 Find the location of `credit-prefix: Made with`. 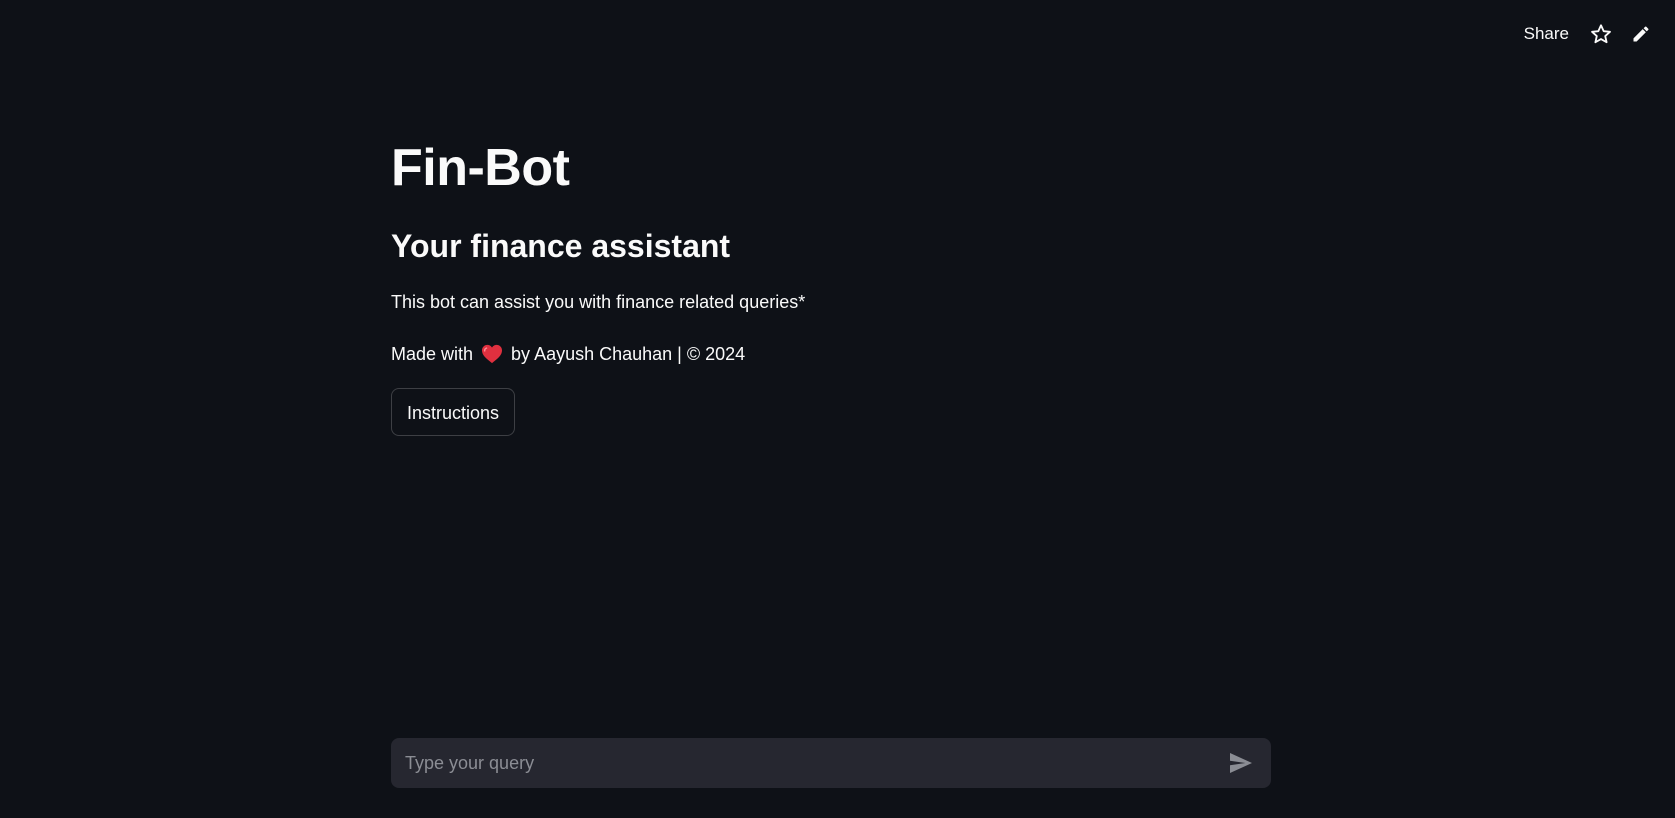

credit-prefix: Made with is located at coordinates (432, 354).